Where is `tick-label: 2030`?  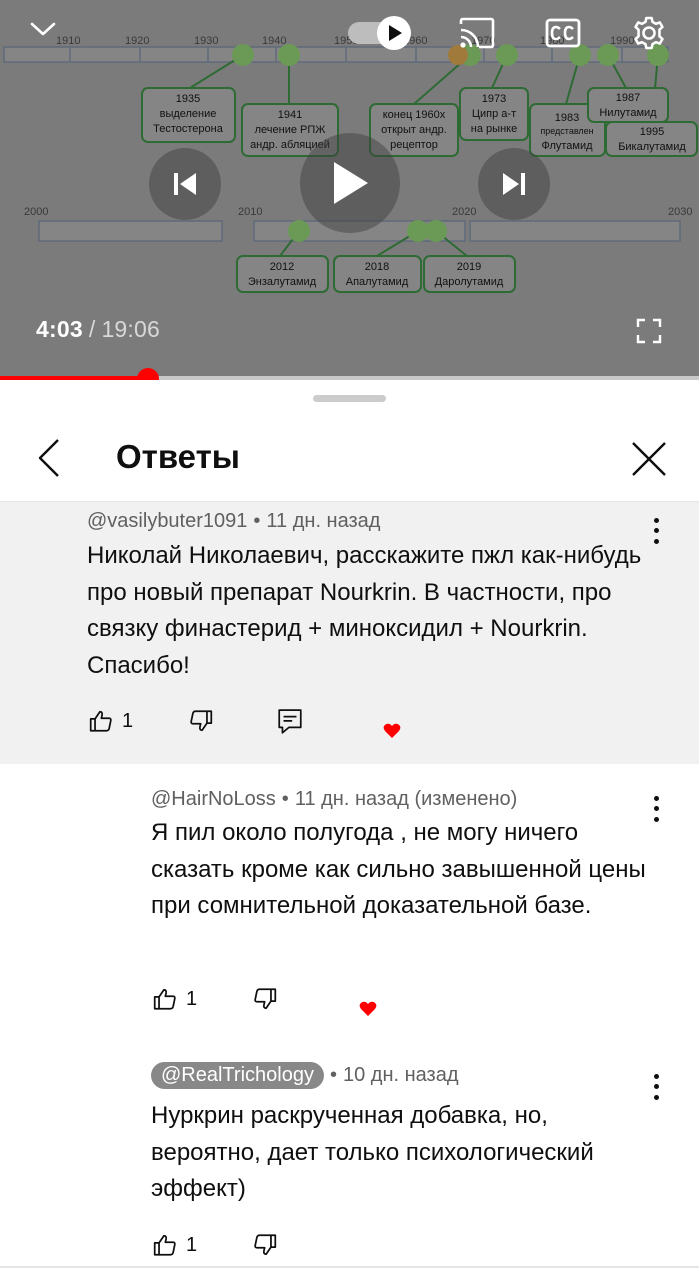
tick-label: 2030 is located at coordinates (680, 212).